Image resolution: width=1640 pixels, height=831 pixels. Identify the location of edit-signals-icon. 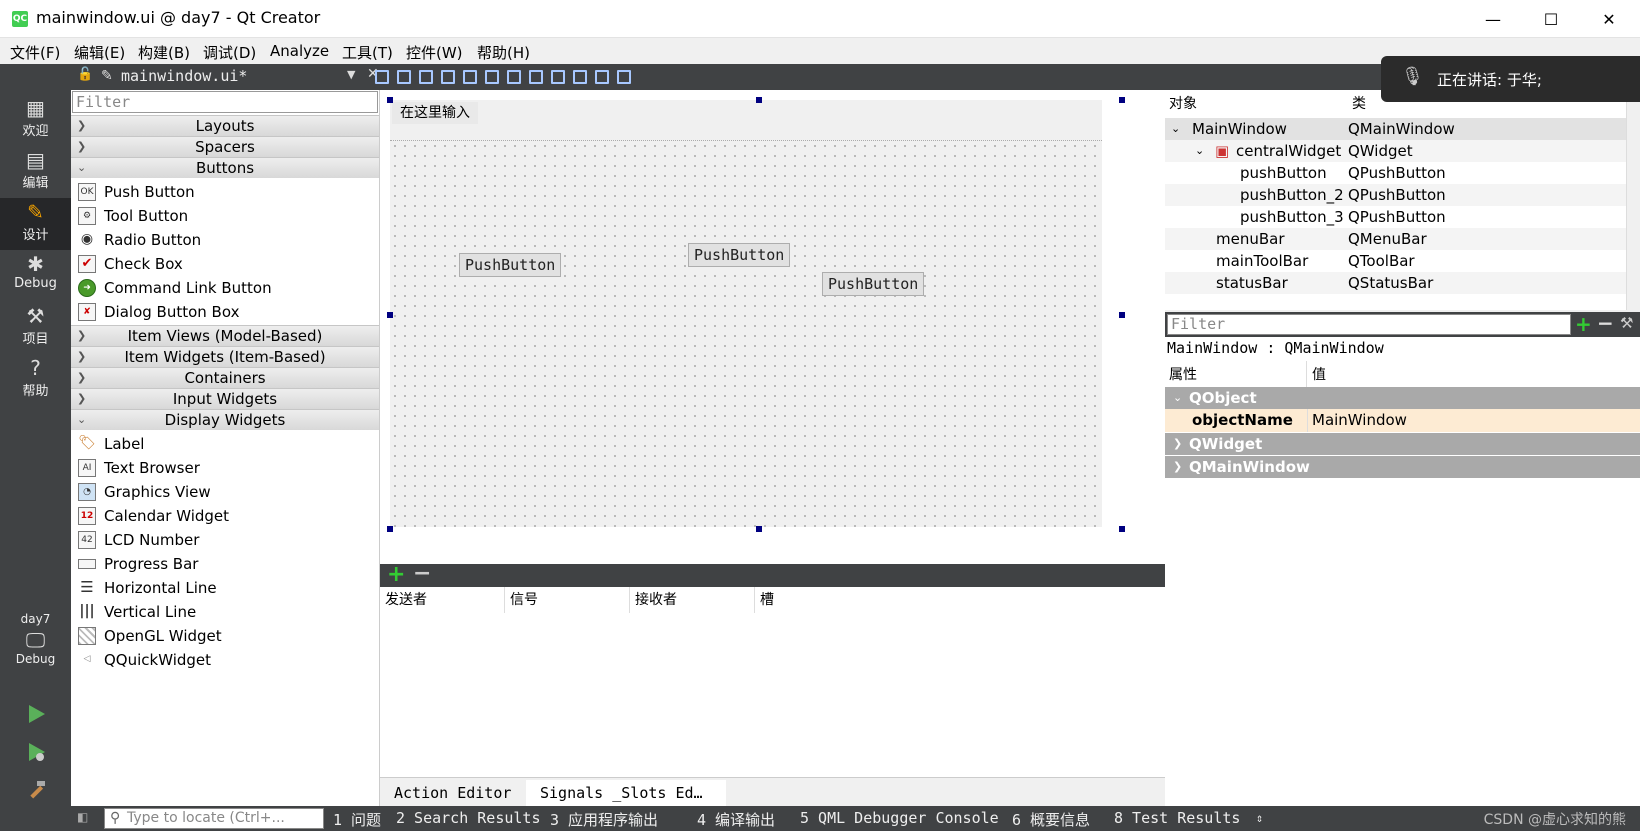
(404, 77).